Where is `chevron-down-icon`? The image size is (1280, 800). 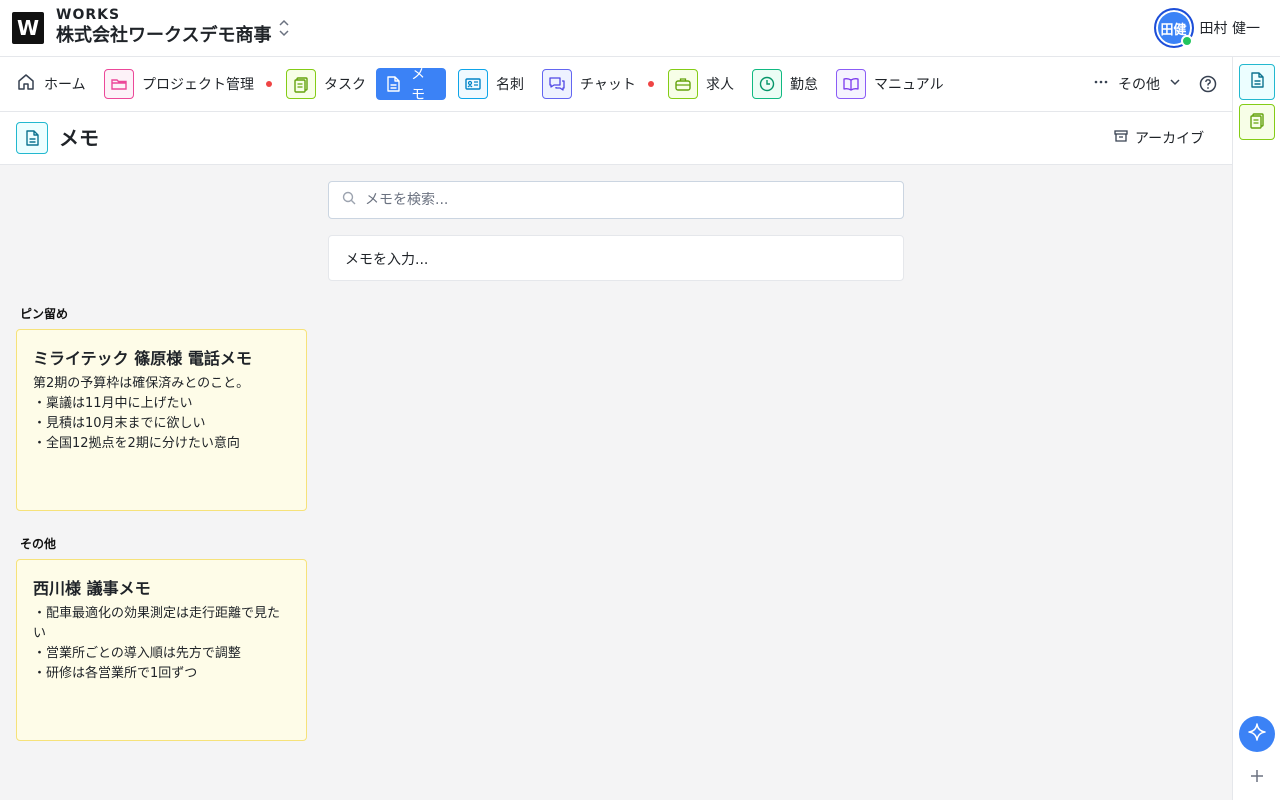 chevron-down-icon is located at coordinates (1175, 84).